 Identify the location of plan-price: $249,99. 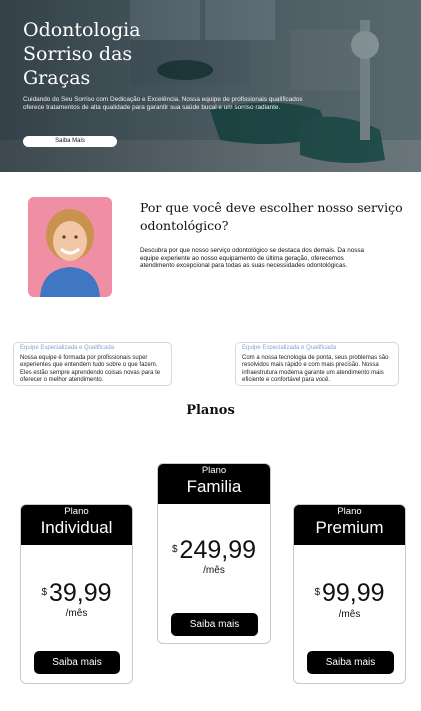
(214, 550).